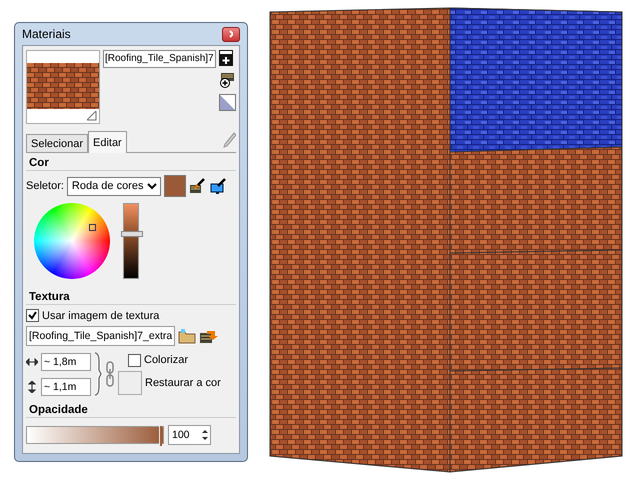  What do you see at coordinates (66, 361) in the screenshot?
I see `width-field: ~ 1,8m` at bounding box center [66, 361].